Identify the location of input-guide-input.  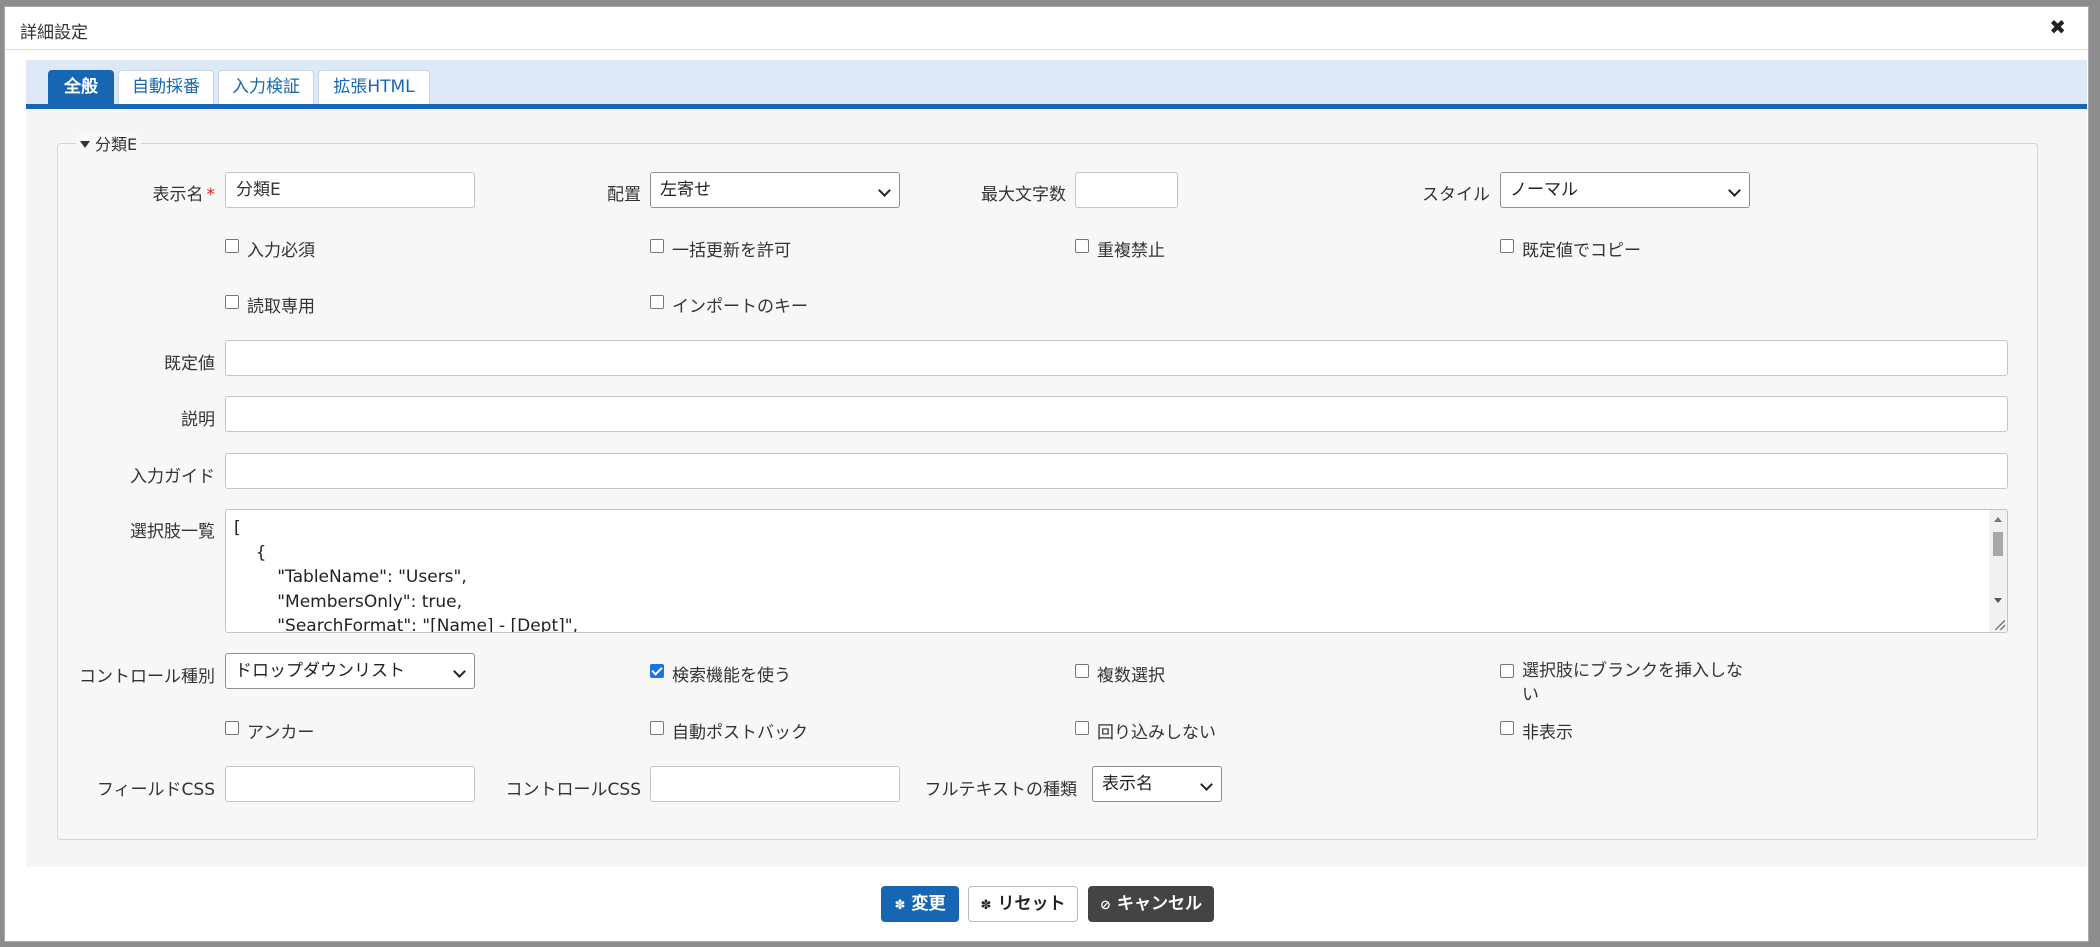
(1116, 471).